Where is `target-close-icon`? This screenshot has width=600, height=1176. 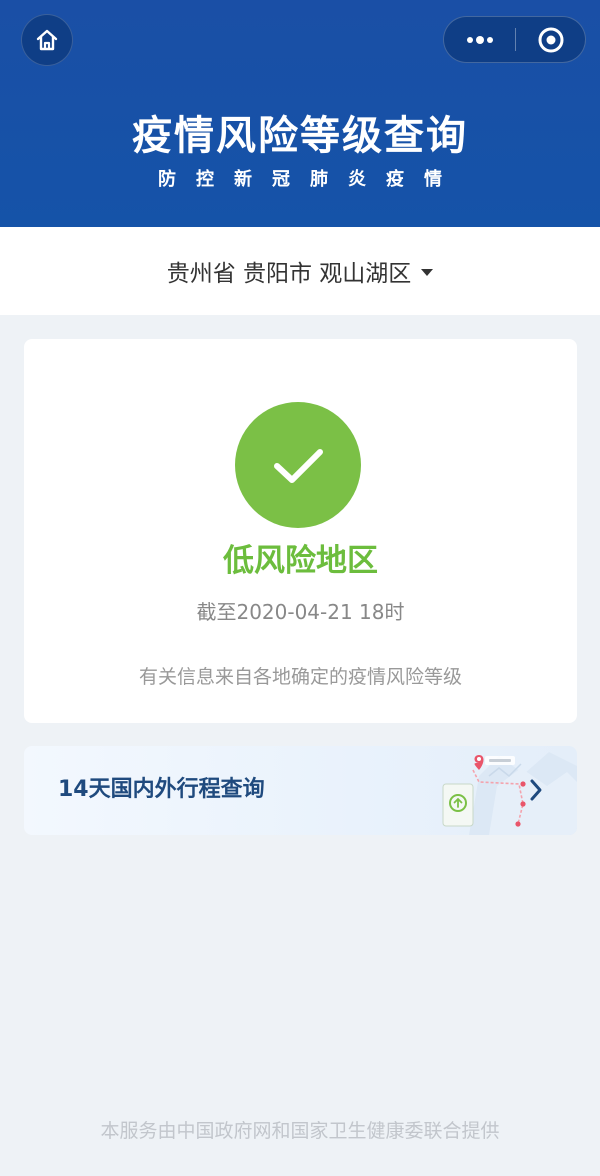
target-close-icon is located at coordinates (551, 39).